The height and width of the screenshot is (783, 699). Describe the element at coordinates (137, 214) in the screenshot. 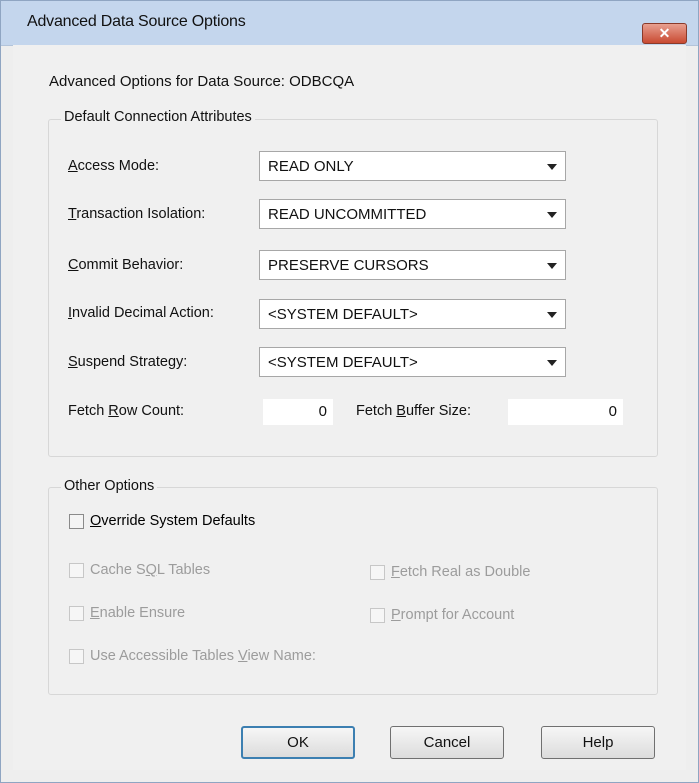

I see `transaction-isolation-label: Transaction Isolation:` at that location.